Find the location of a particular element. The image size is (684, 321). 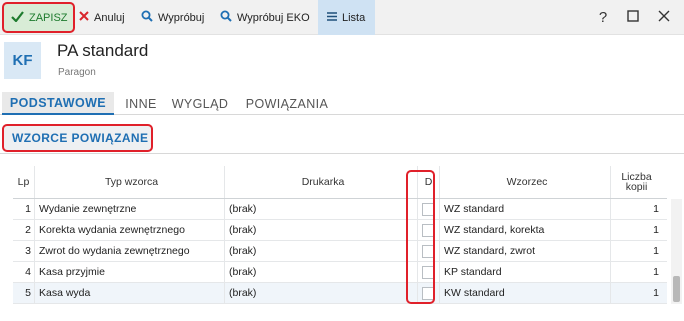

column-header-liczba-kopii: Liczba kopii is located at coordinates (636, 182).